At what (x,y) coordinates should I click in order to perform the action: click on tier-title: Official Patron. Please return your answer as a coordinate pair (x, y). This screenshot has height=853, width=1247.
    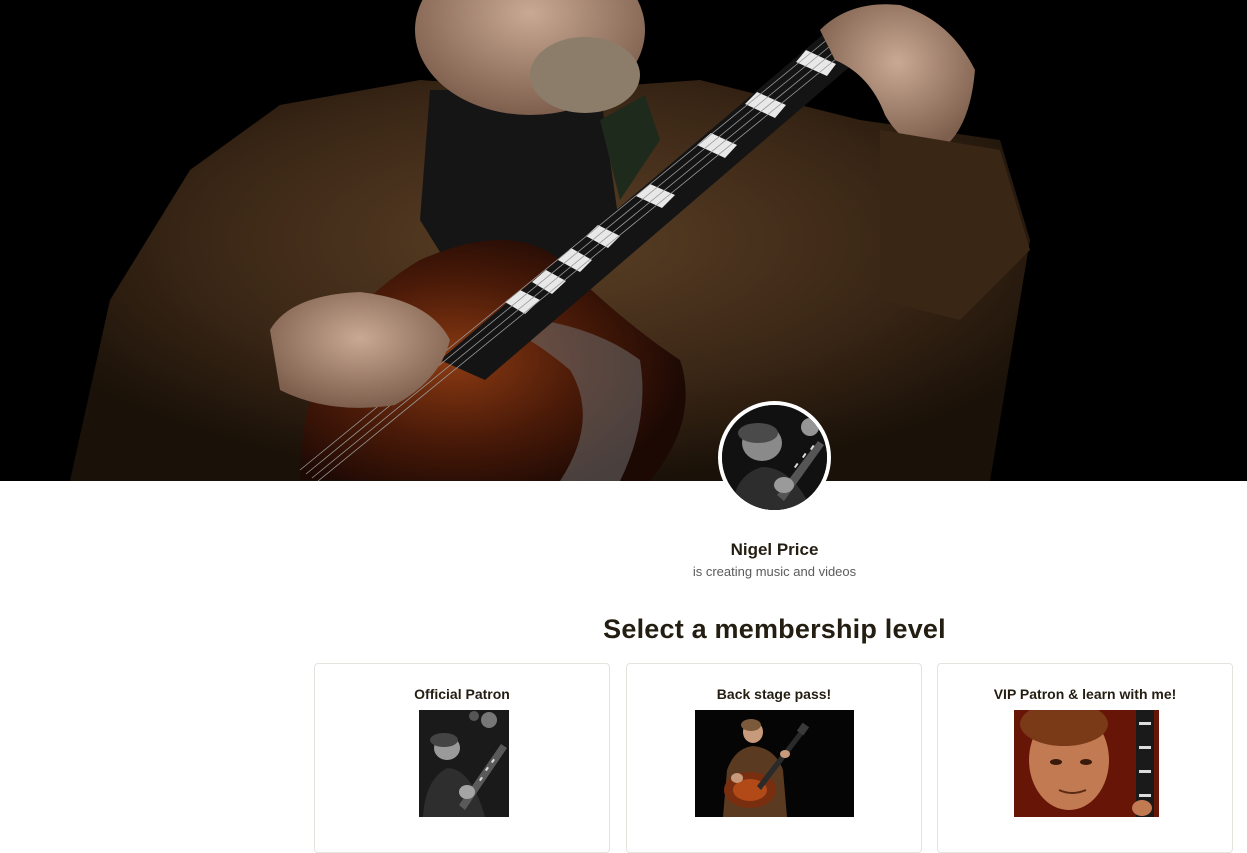
    Looking at the image, I should click on (462, 694).